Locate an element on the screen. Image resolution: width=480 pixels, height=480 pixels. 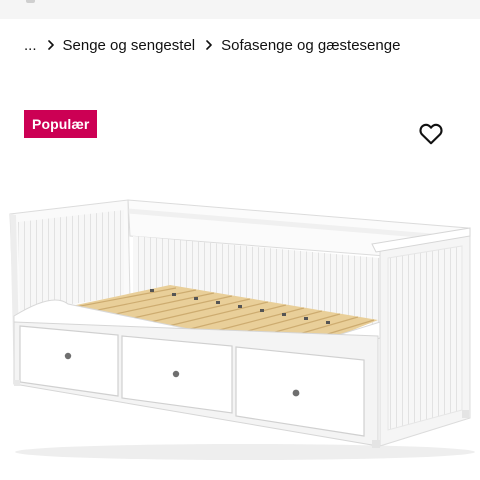
popular-badge: Populær is located at coordinates (61, 124).